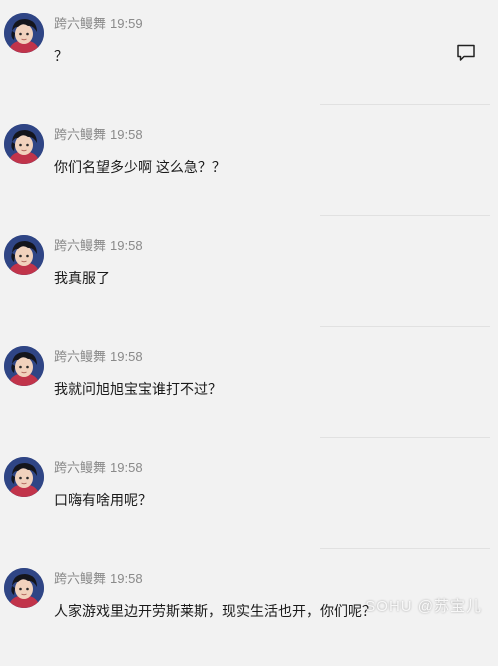  I want to click on message-text: 人家游戏里边开劳斯莱斯，现实生活也开，你们呢？, so click(215, 611).